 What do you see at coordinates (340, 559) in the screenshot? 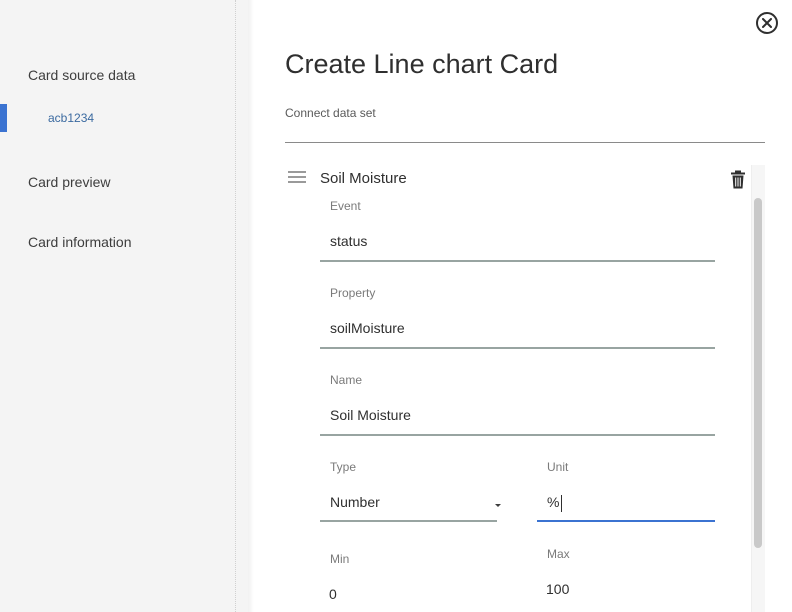
I see `min-label: Min` at bounding box center [340, 559].